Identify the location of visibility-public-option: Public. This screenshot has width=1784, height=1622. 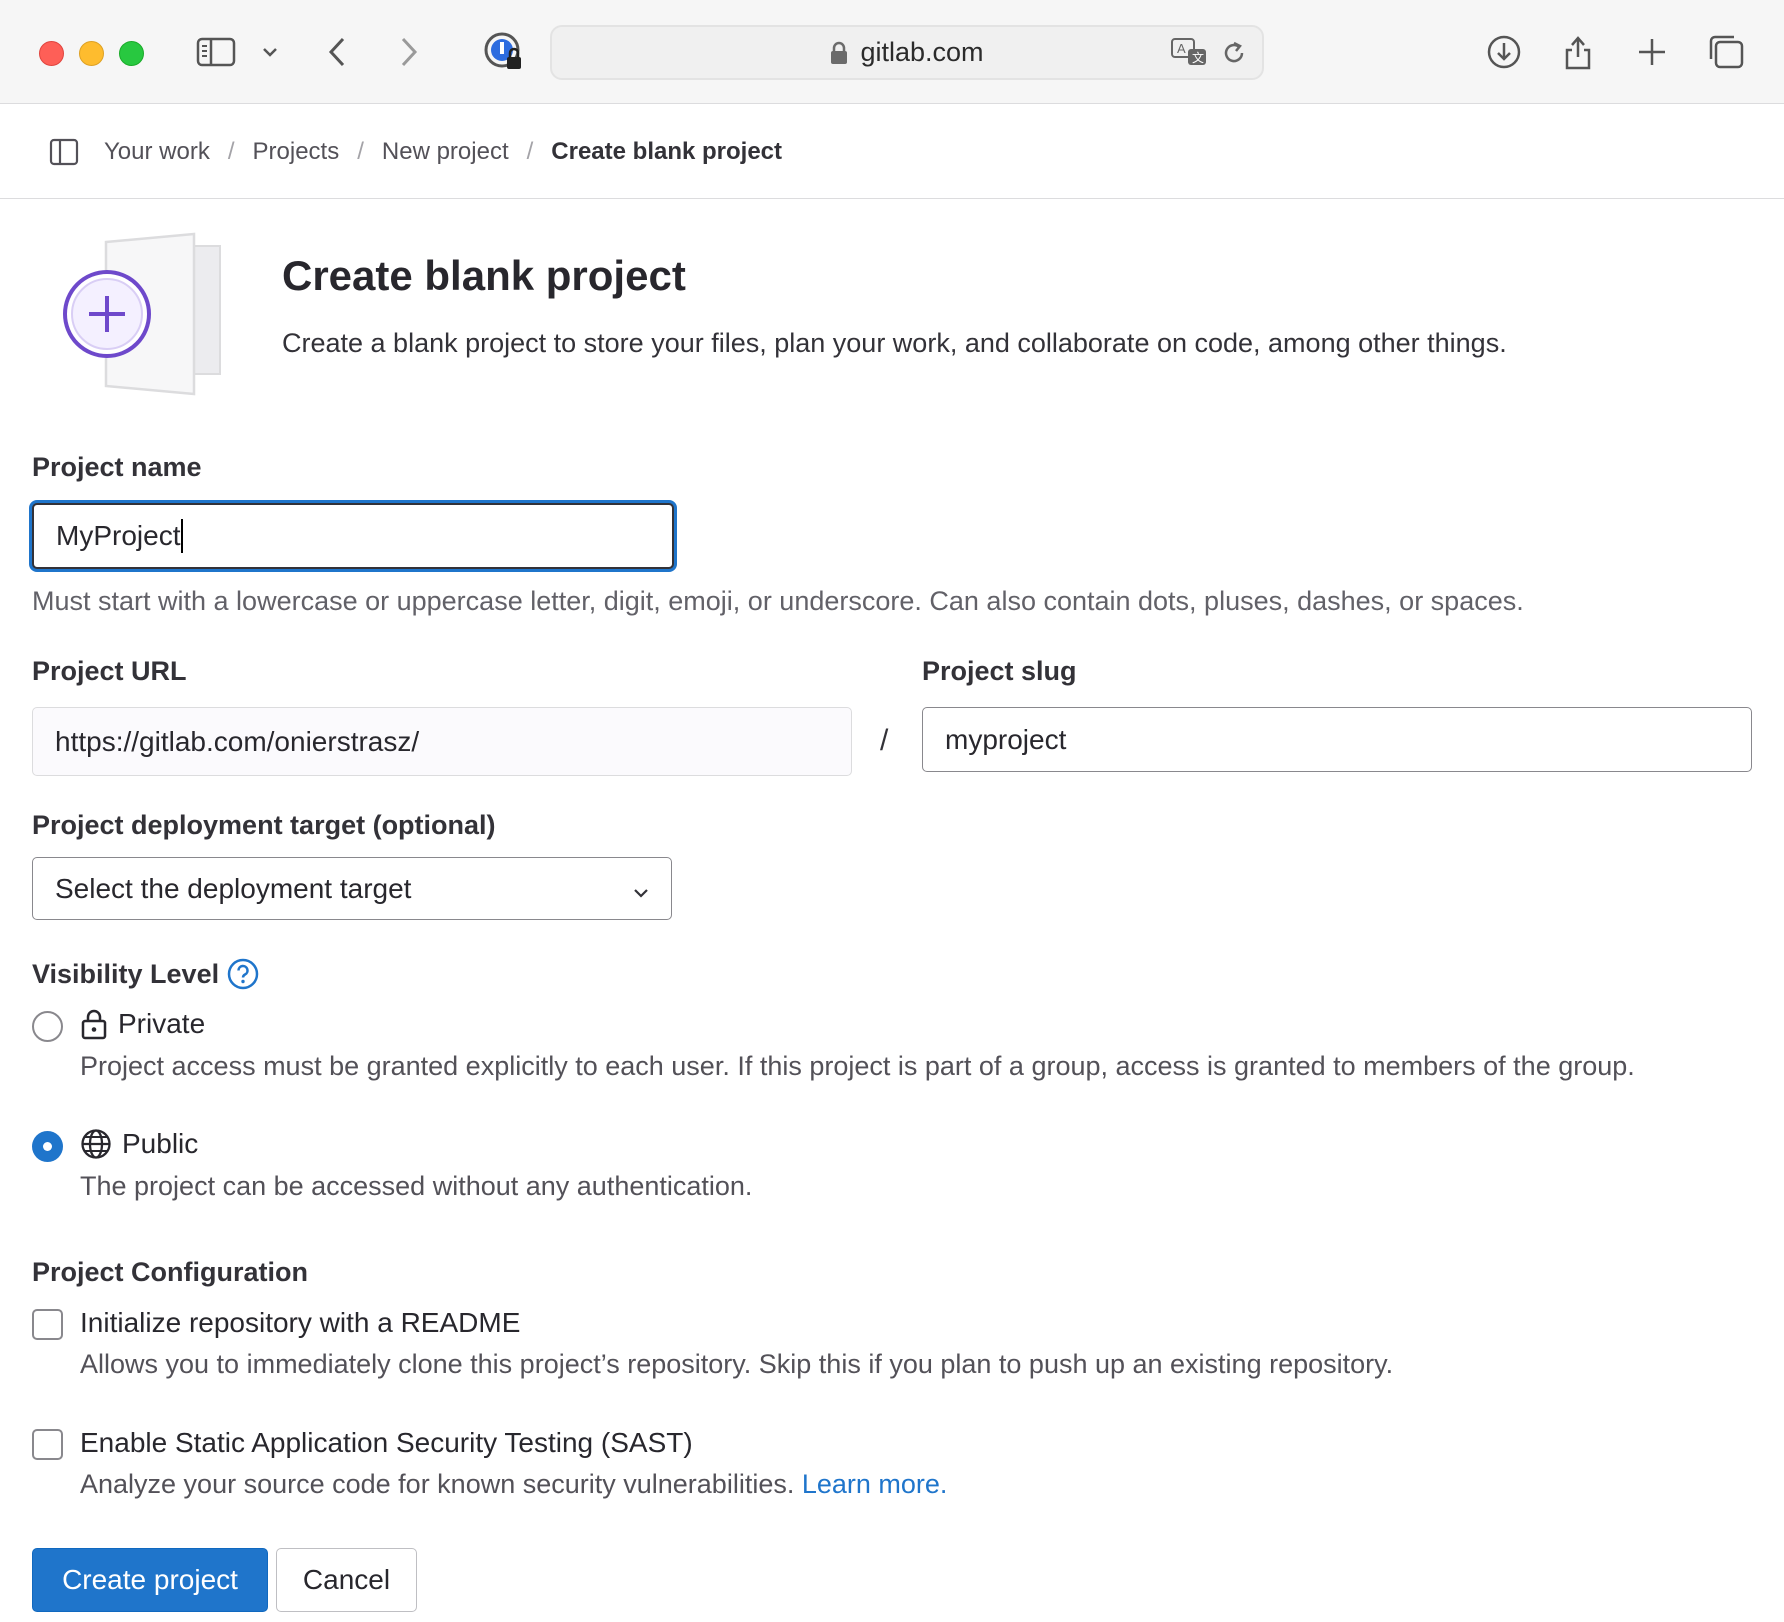
(139, 1144).